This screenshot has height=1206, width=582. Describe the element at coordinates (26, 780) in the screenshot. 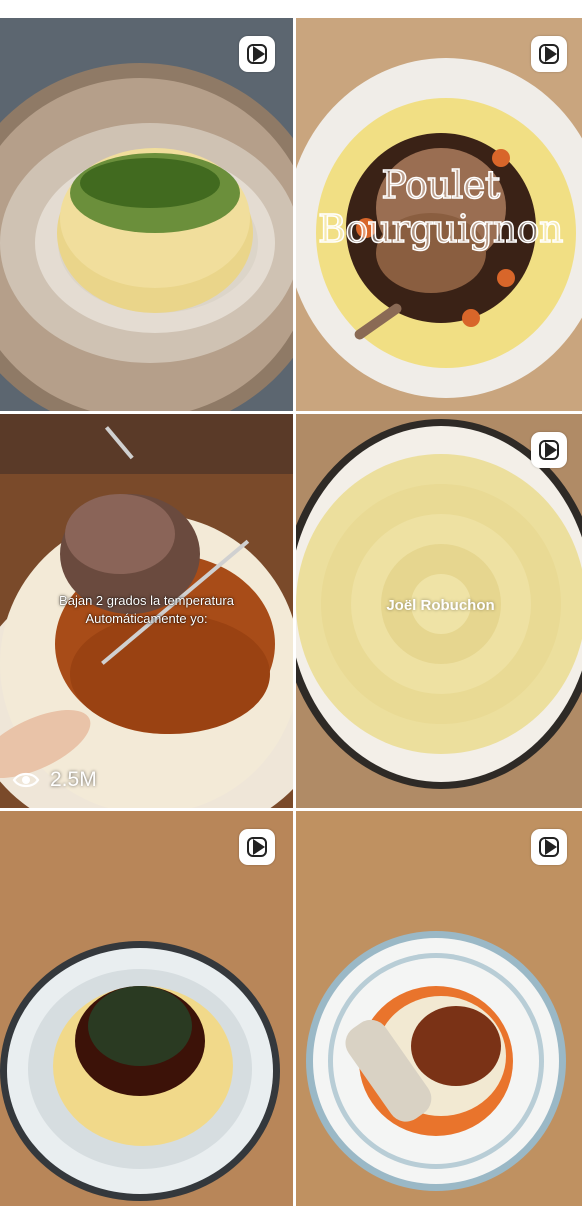

I see `eye-icon` at that location.